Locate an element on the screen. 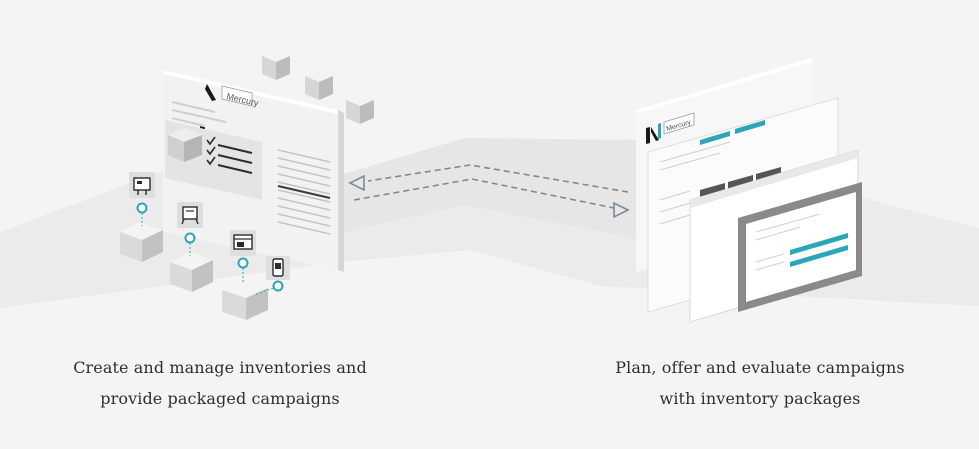  left-caption-line1: Create and manage inventories and is located at coordinates (220, 367).